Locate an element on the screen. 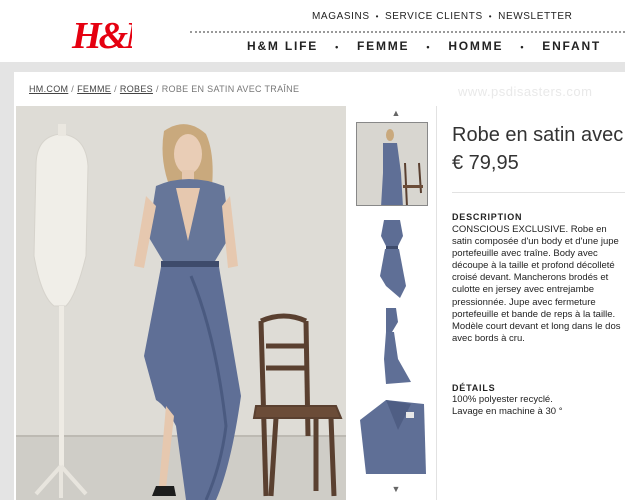 The image size is (625, 500). nav-item-femme: FEMME is located at coordinates (383, 46).